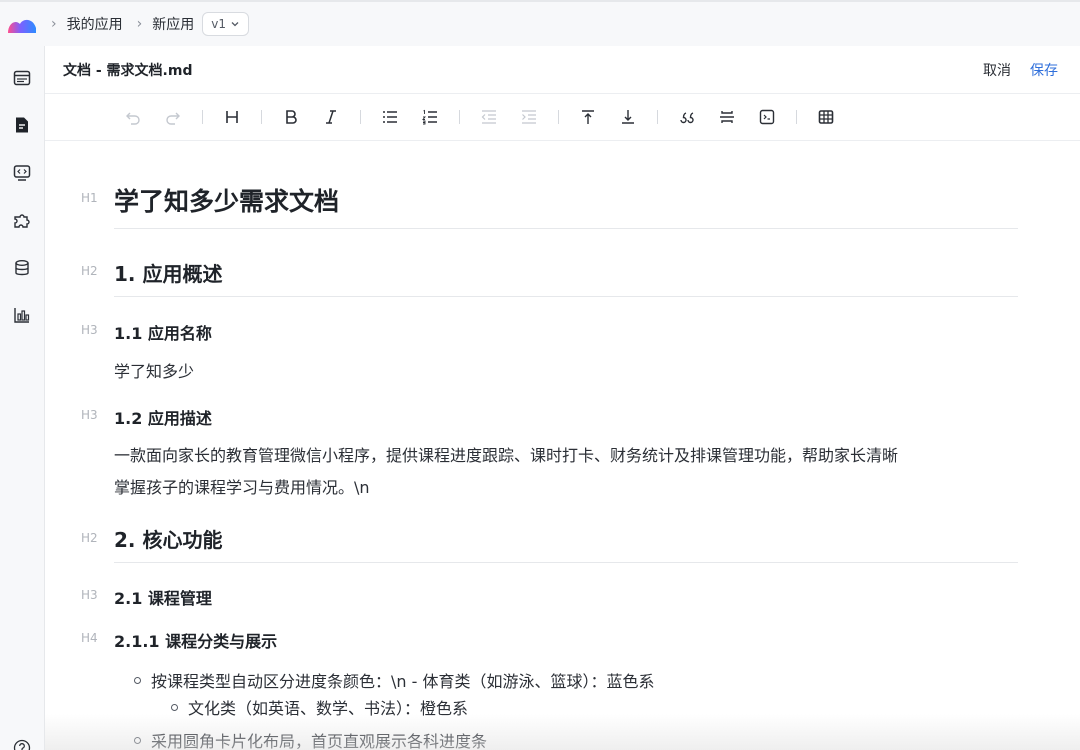 The image size is (1080, 750). I want to click on help-icon, so click(22, 744).